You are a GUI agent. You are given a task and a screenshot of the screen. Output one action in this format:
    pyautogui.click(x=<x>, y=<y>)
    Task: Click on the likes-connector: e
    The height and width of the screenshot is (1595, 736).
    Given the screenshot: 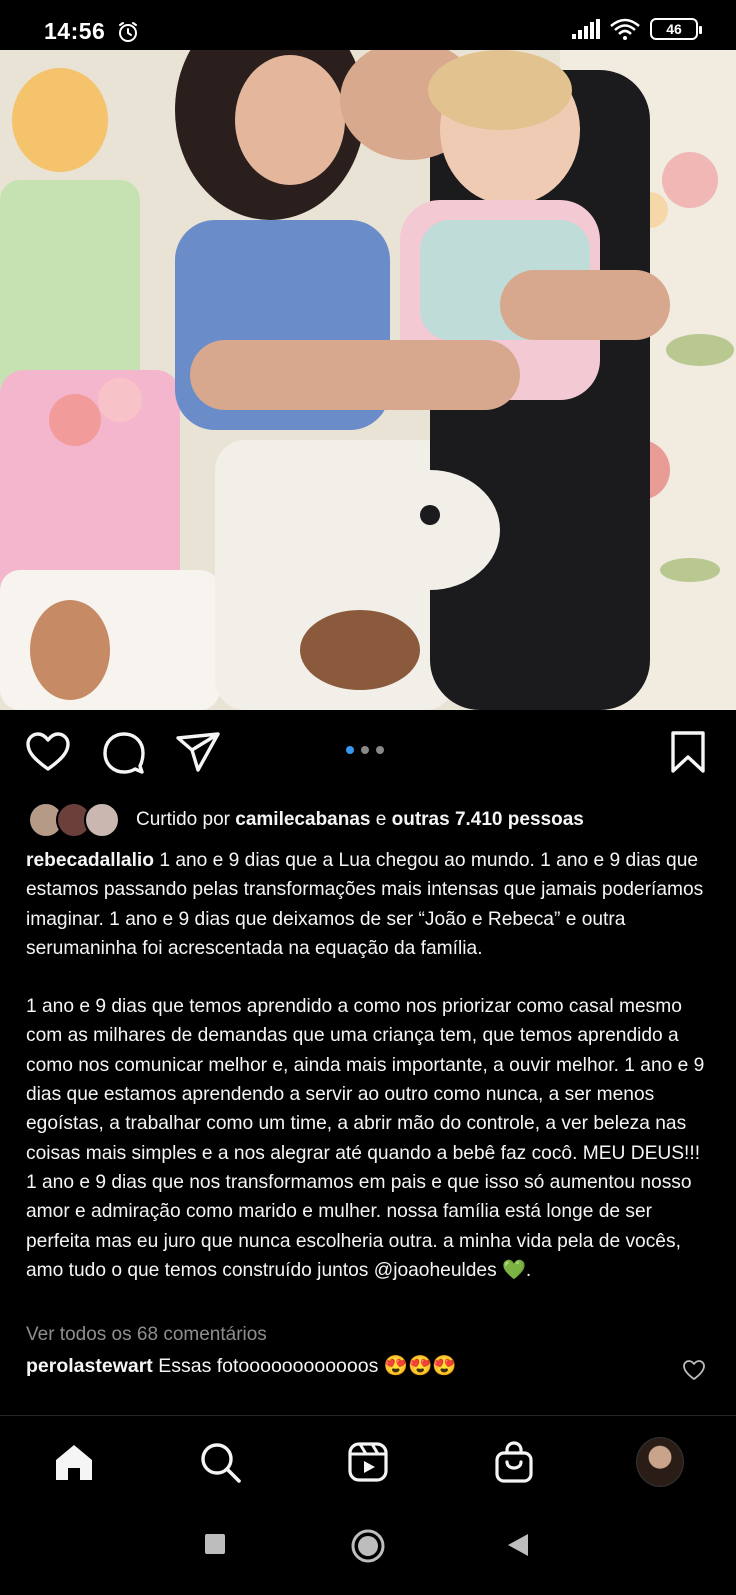 What is the action you would take?
    pyautogui.click(x=381, y=819)
    